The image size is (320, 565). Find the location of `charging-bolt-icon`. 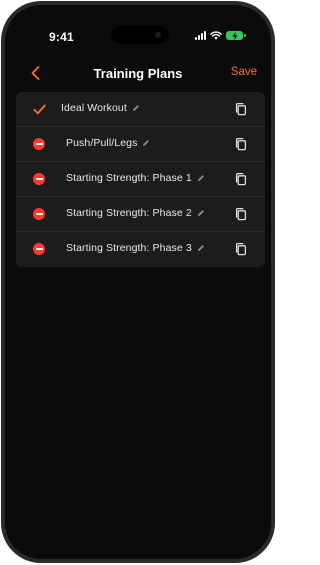

charging-bolt-icon is located at coordinates (234, 35).